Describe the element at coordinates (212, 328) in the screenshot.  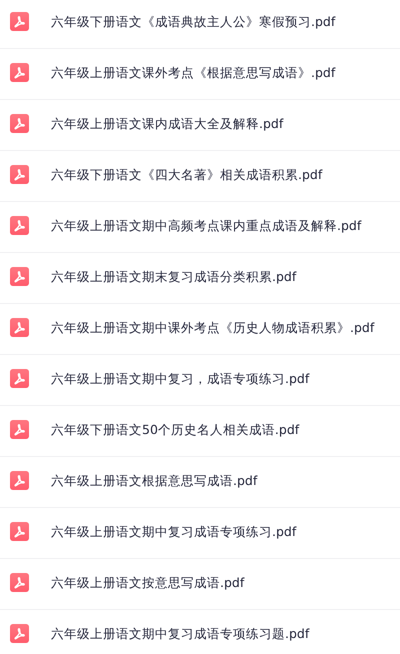
I see `file-name: 六年级上册语文期中课外考点《历史人物成语积累》.pdf` at that location.